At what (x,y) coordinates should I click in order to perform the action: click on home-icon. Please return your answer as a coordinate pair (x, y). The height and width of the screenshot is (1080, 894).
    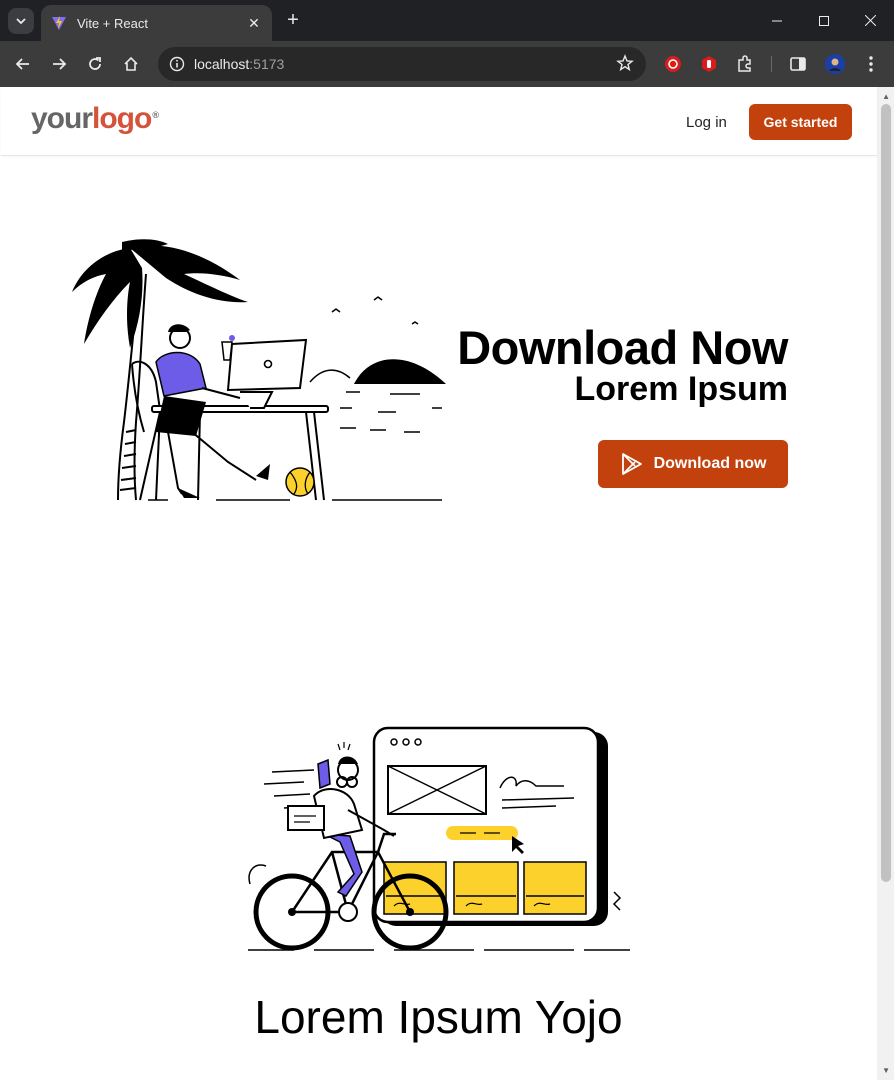
    Looking at the image, I should click on (131, 63).